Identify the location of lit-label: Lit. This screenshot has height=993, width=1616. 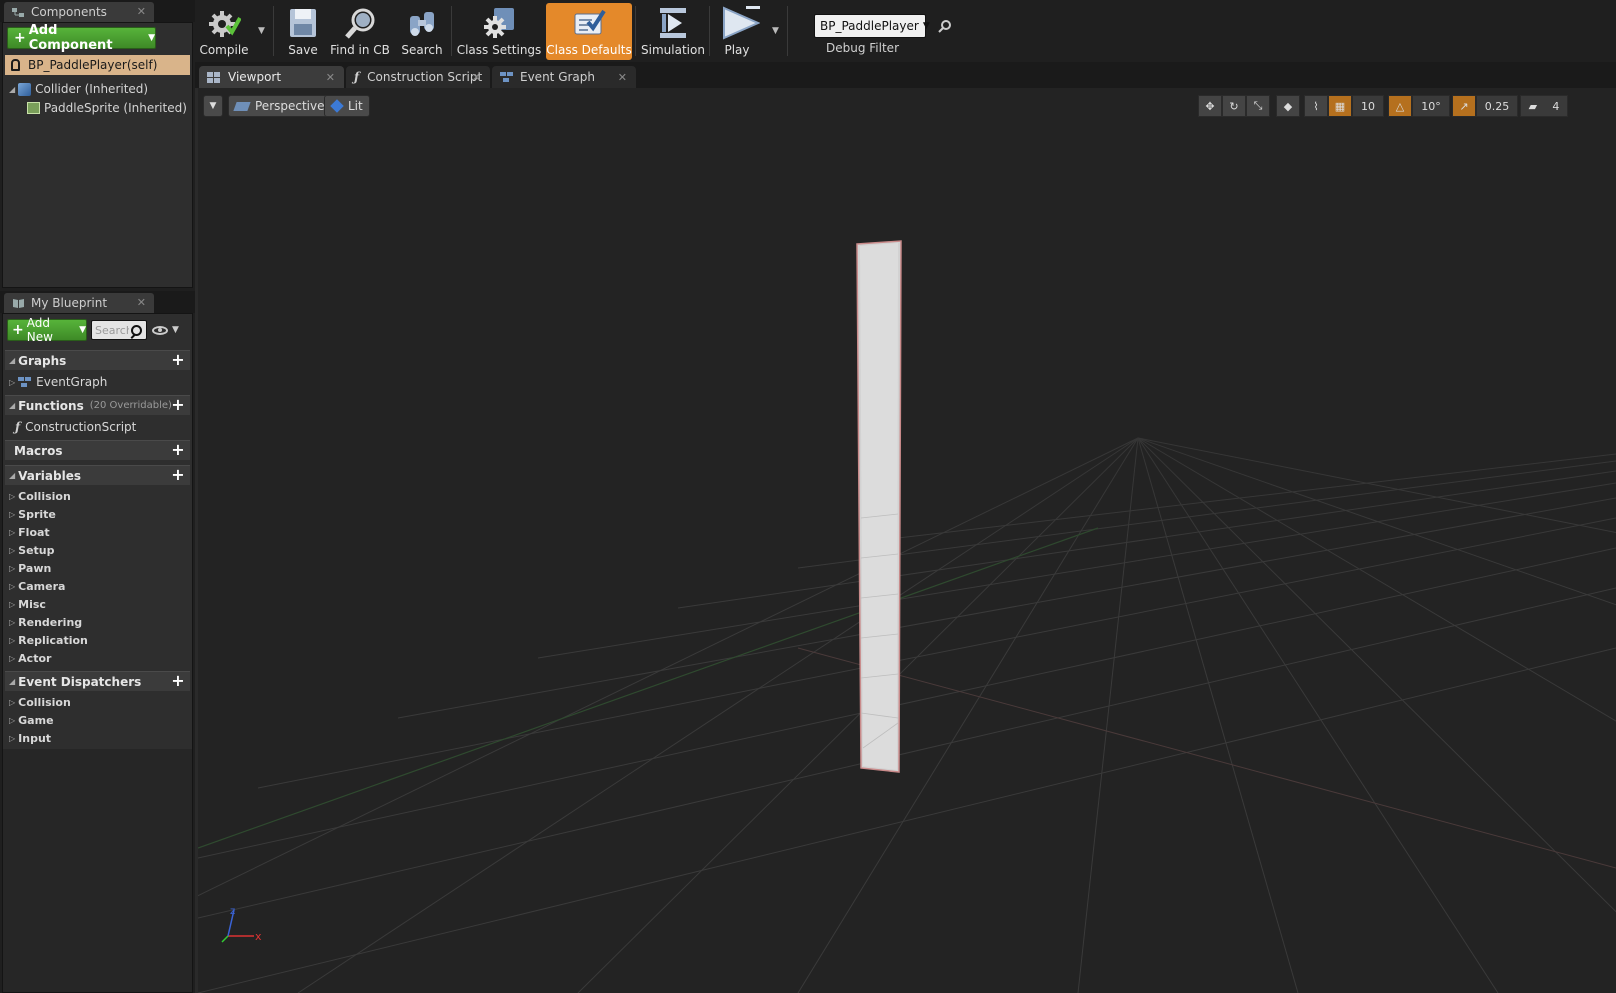
(355, 106).